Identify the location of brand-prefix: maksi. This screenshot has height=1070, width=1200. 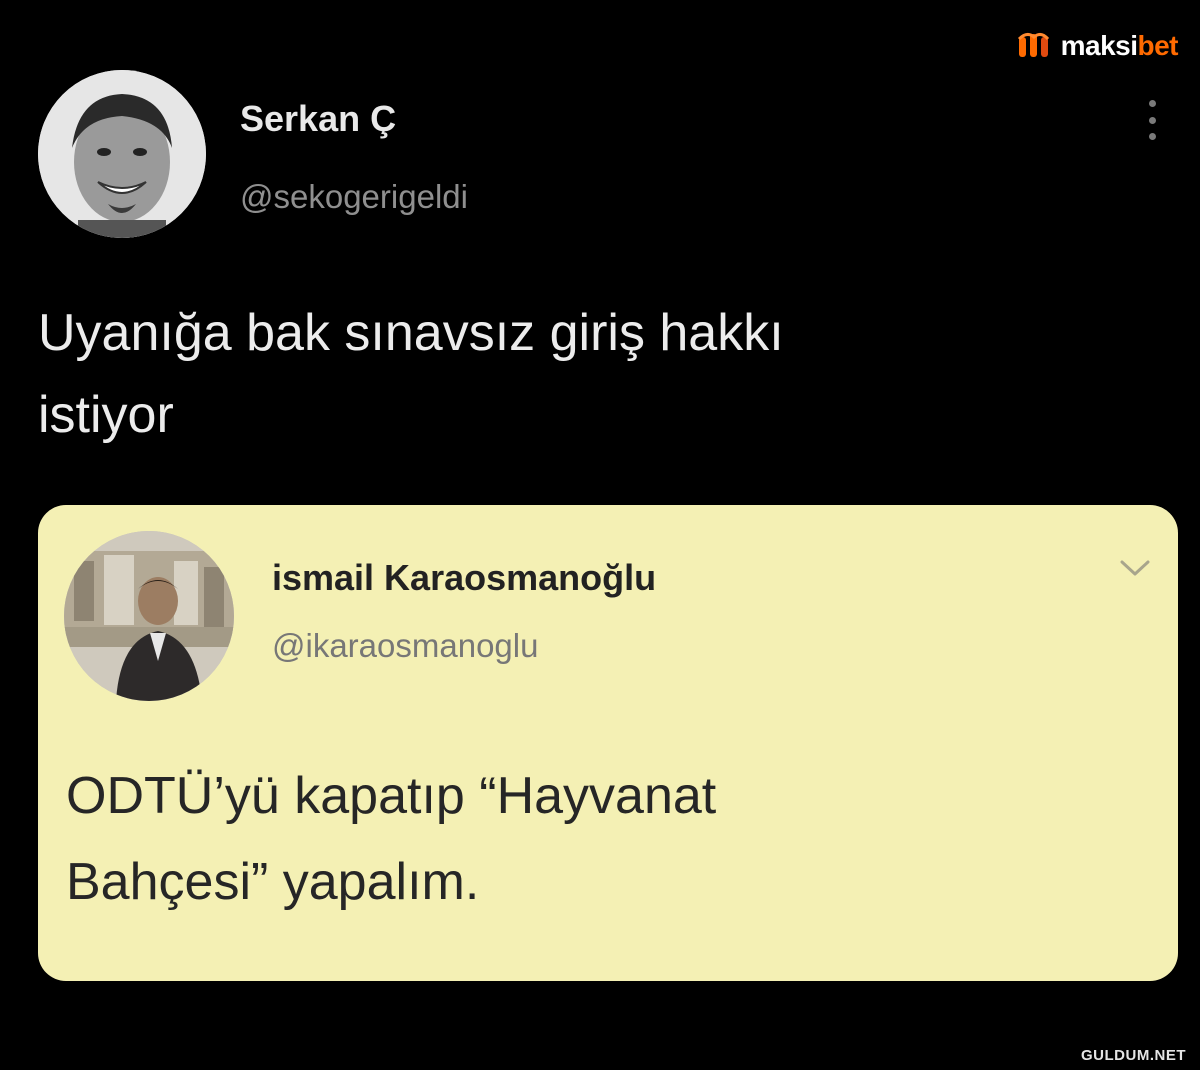
(1099, 45).